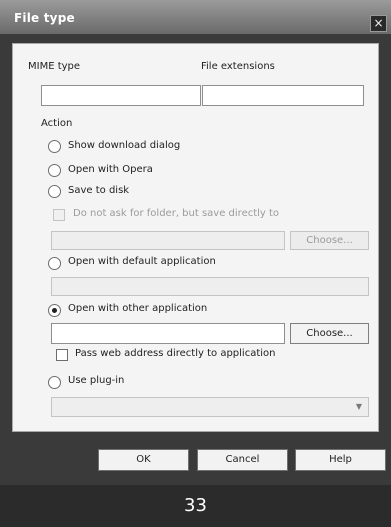 Image resolution: width=391 pixels, height=527 pixels. What do you see at coordinates (96, 380) in the screenshot?
I see `use-plugin-label: Use plug-in` at bounding box center [96, 380].